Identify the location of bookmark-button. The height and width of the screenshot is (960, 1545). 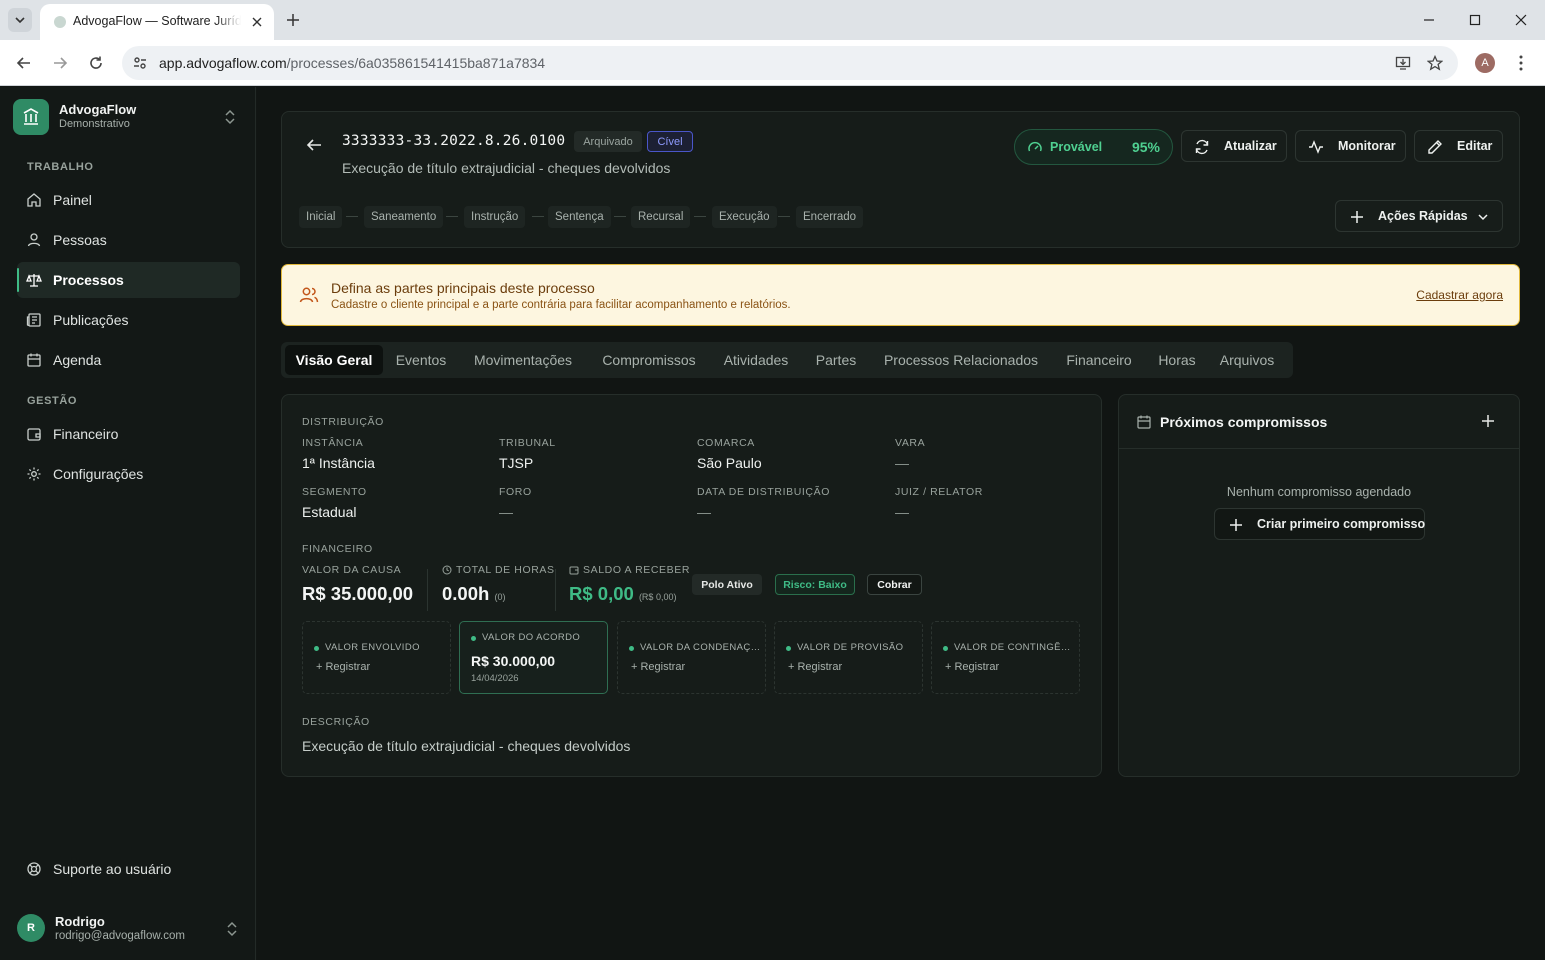
(1435, 63).